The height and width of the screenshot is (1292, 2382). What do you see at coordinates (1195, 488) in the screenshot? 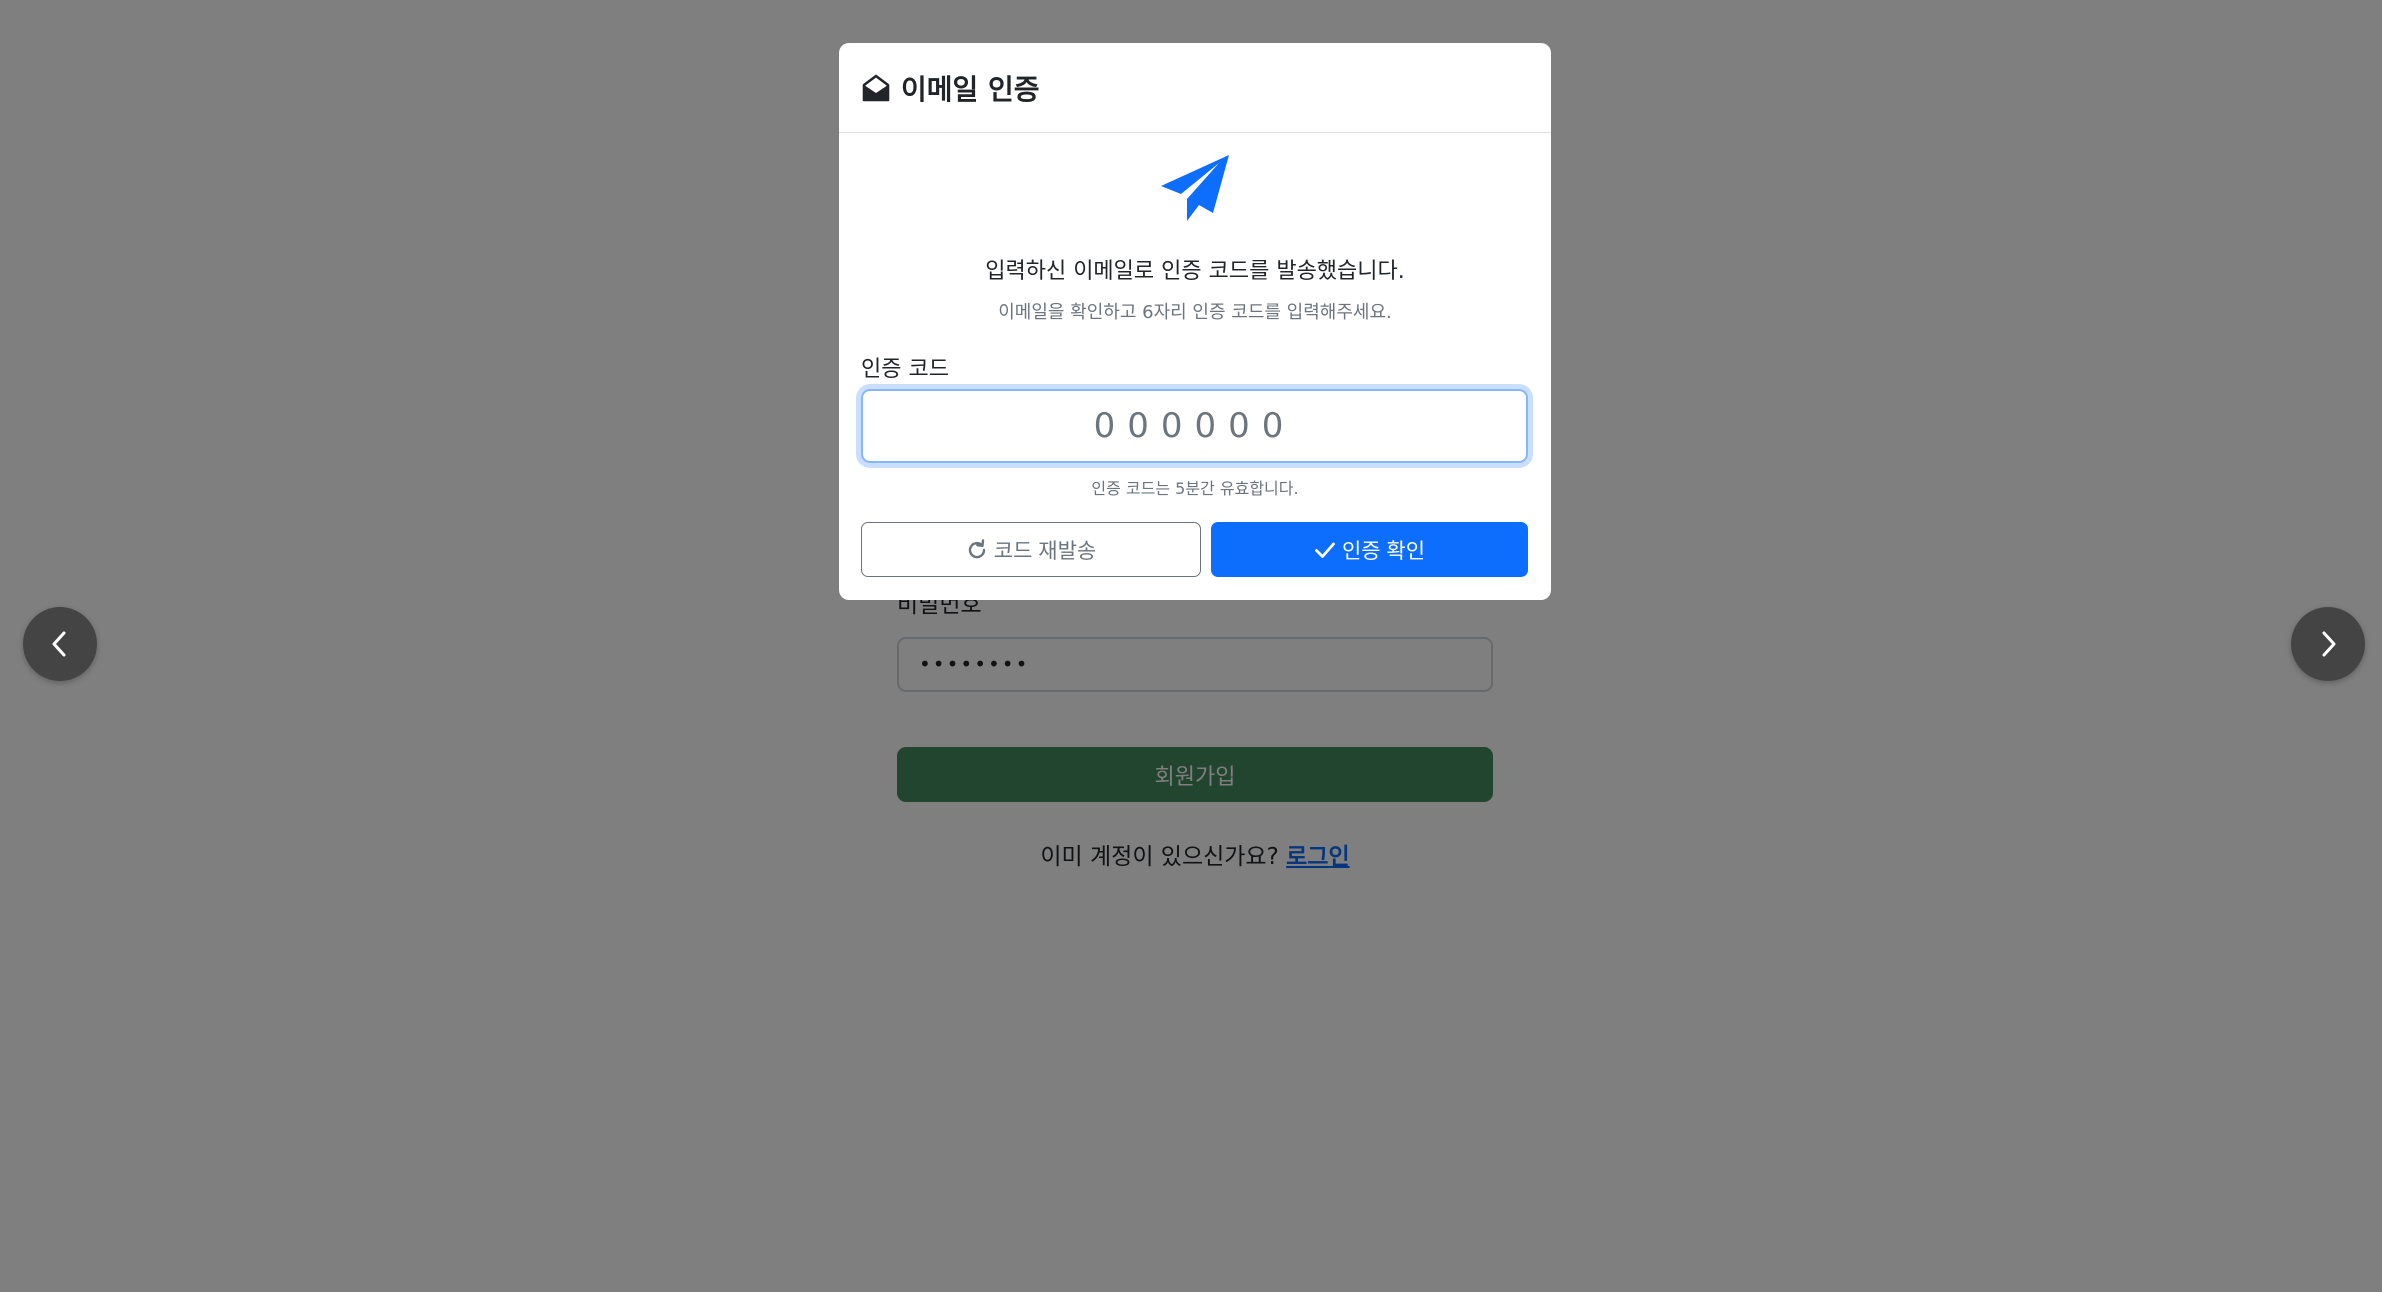
I see `code-validity-hint: 인증 코드는 5분간 유효합니다.` at bounding box center [1195, 488].